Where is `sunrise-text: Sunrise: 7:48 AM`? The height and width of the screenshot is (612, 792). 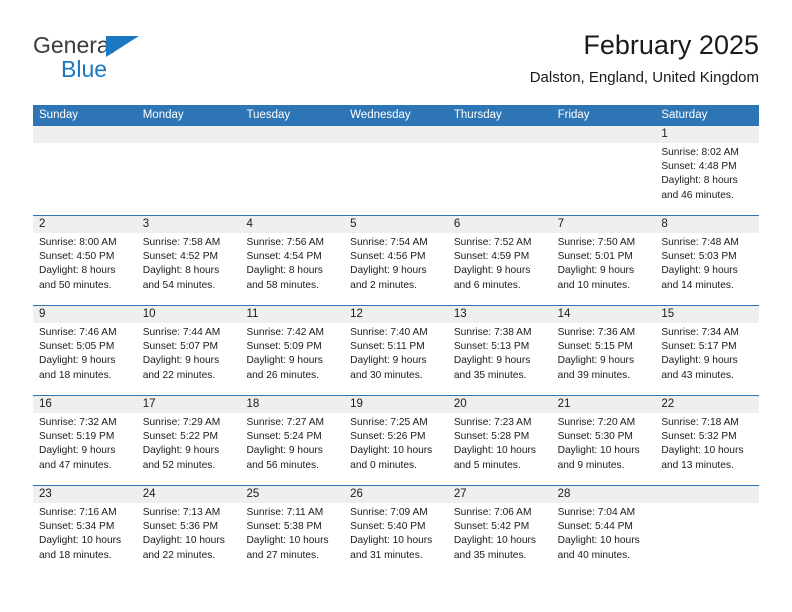 sunrise-text: Sunrise: 7:48 AM is located at coordinates (700, 242).